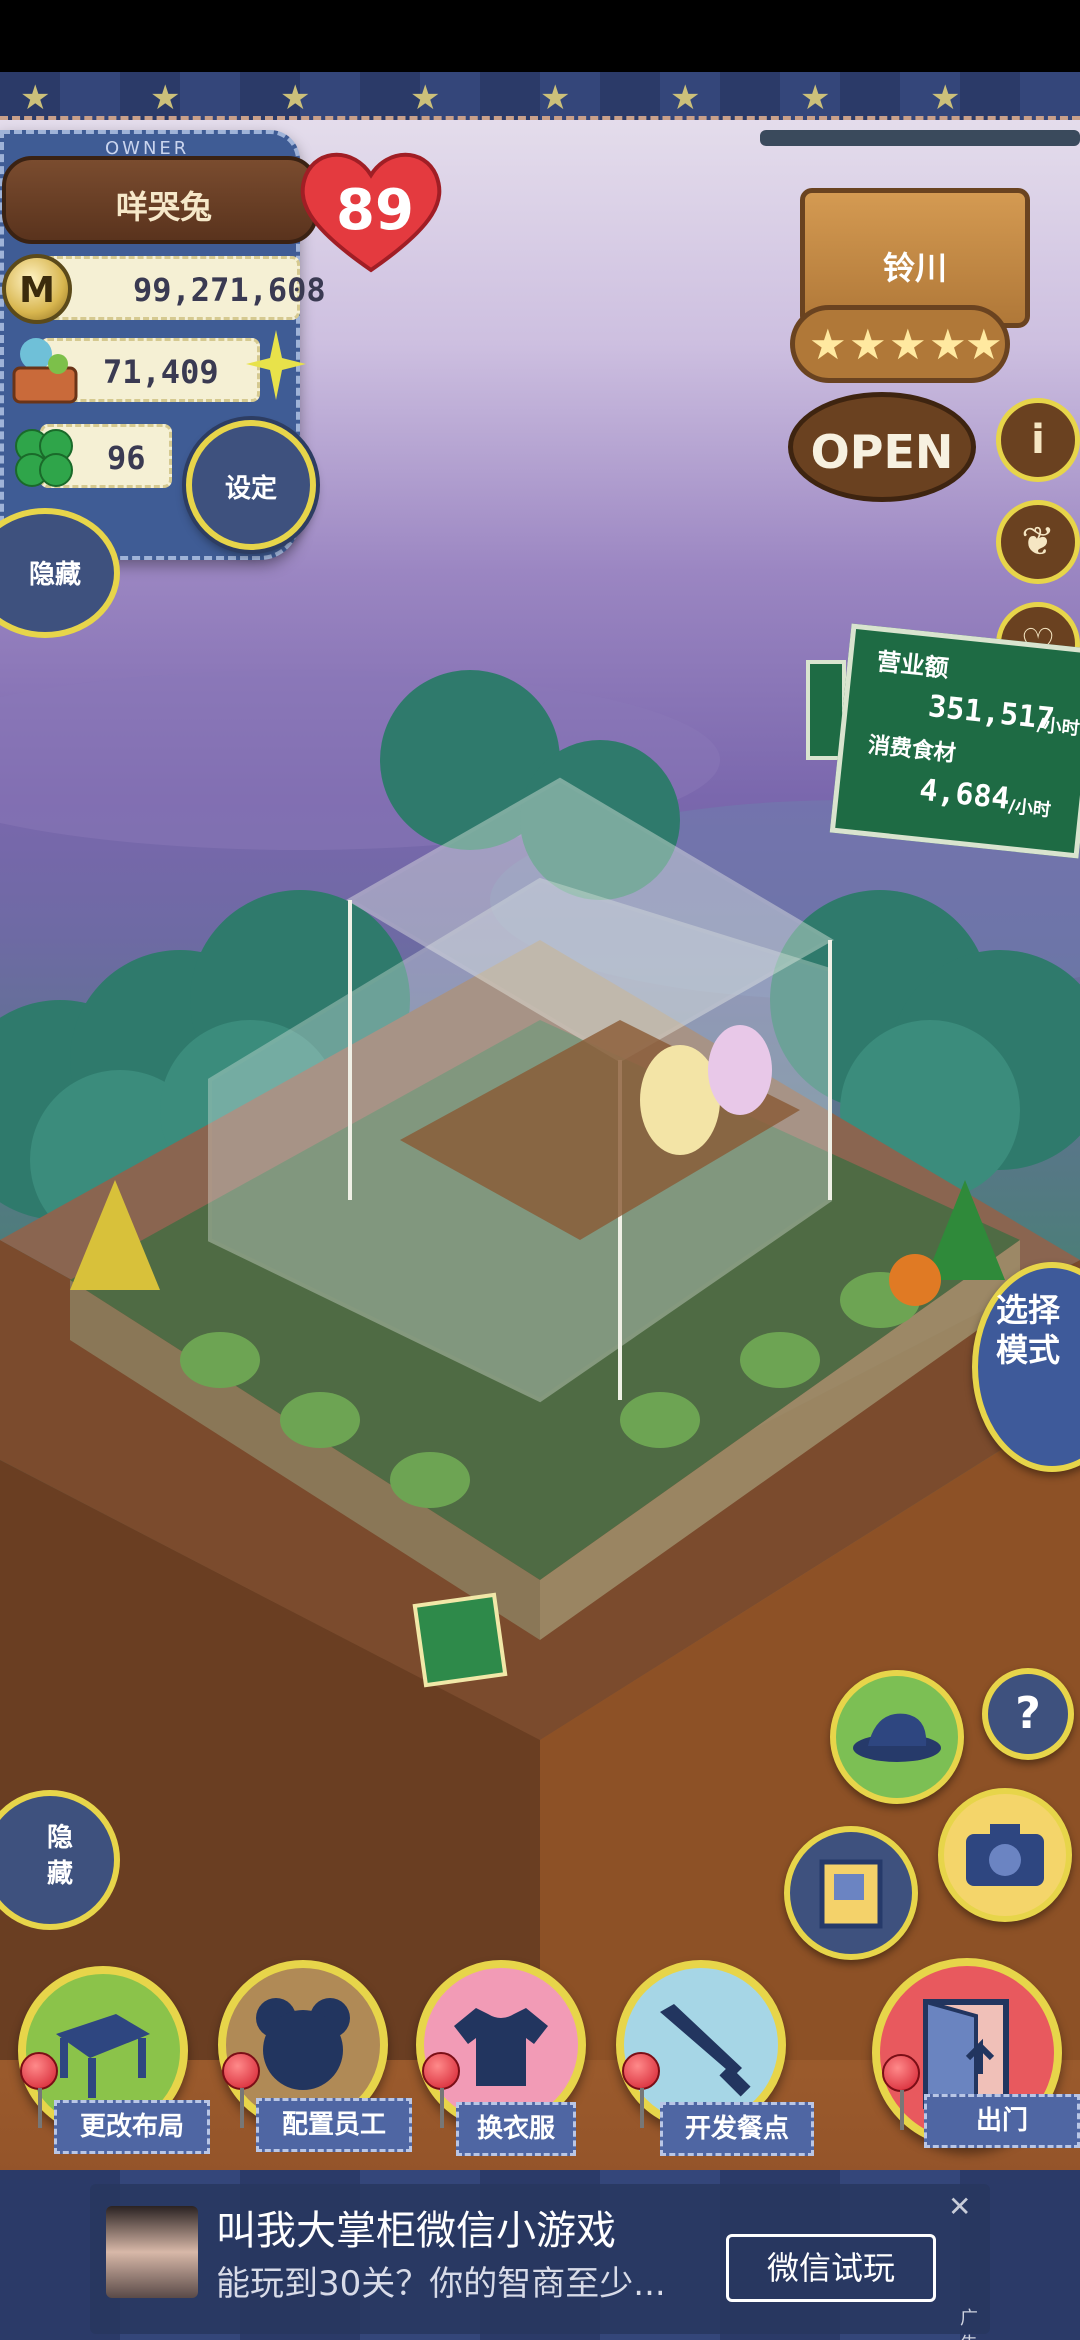 The width and height of the screenshot is (1080, 2340). What do you see at coordinates (1029, 808) in the screenshot?
I see `consume-unit: /小时` at bounding box center [1029, 808].